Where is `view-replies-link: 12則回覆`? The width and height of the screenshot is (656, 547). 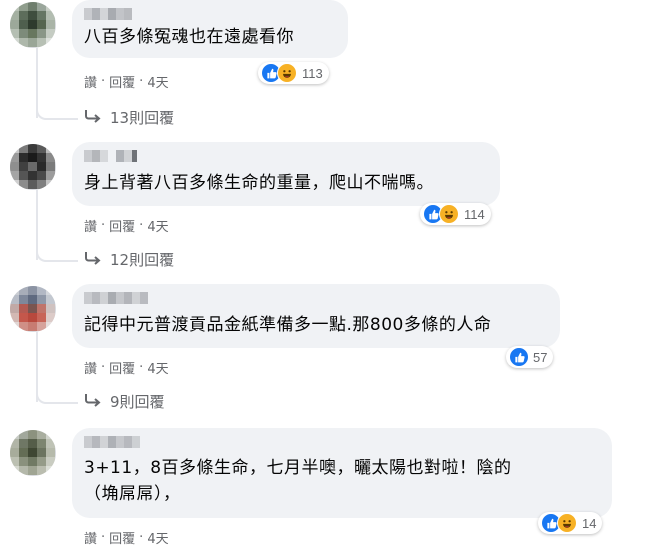 view-replies-link: 12則回覆 is located at coordinates (129, 259).